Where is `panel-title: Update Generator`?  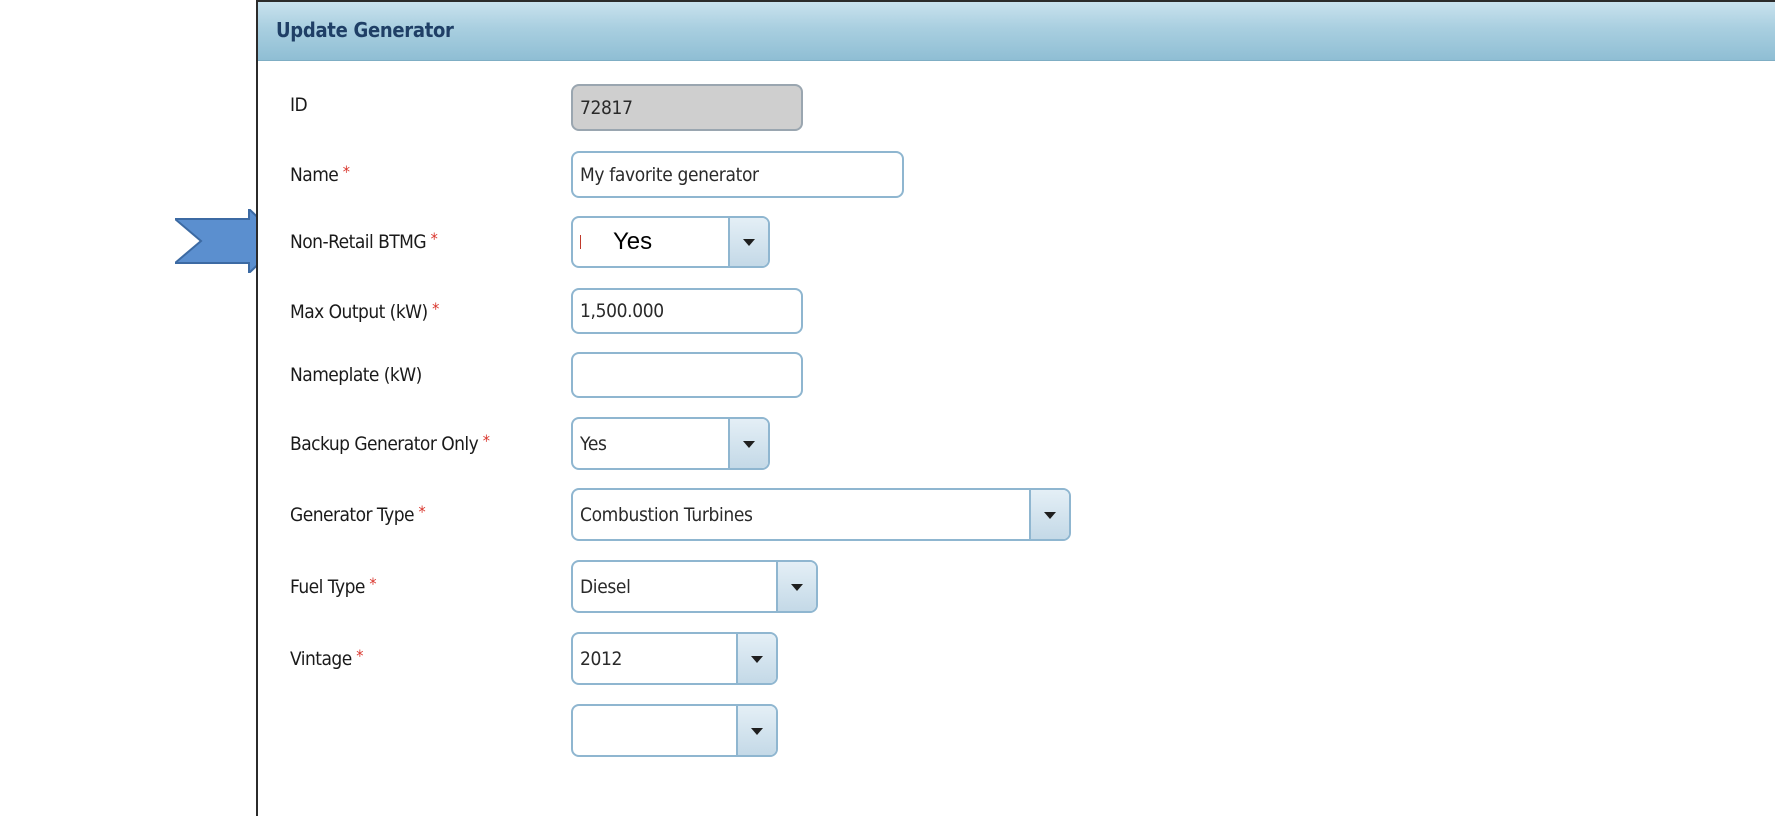
panel-title: Update Generator is located at coordinates (365, 30).